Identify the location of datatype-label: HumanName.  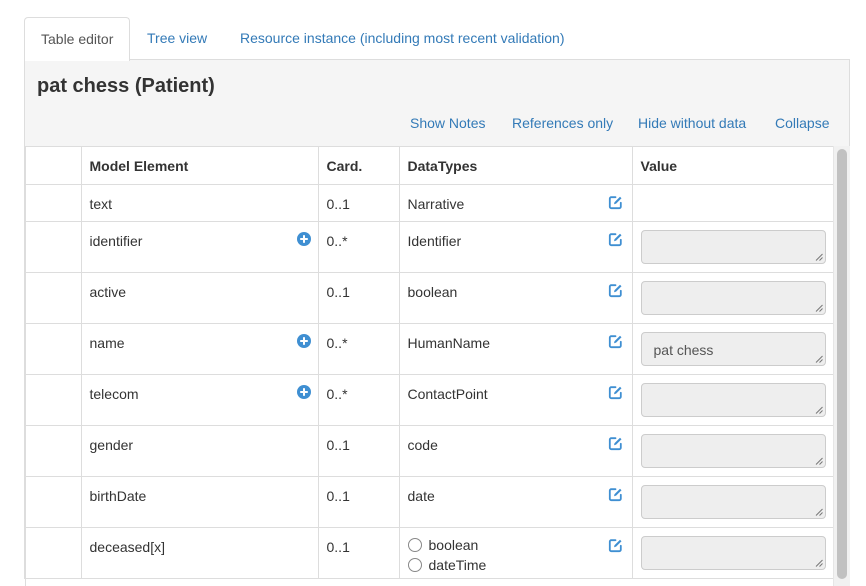
(448, 342).